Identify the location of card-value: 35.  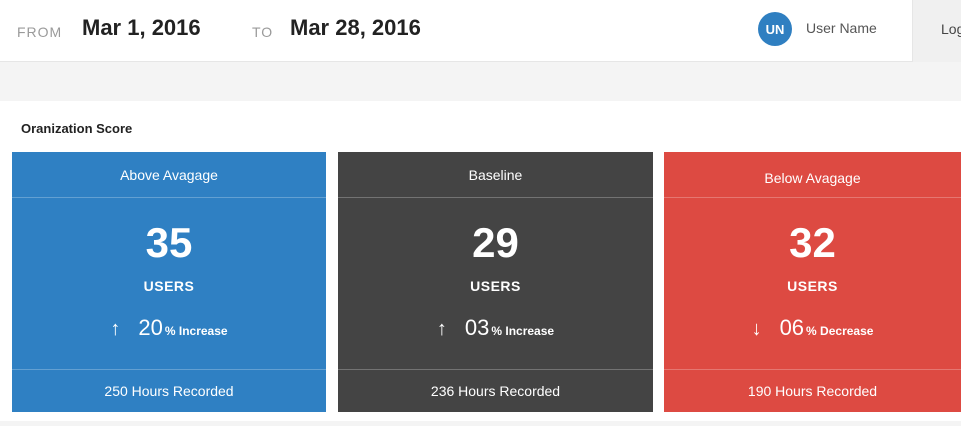
(169, 242).